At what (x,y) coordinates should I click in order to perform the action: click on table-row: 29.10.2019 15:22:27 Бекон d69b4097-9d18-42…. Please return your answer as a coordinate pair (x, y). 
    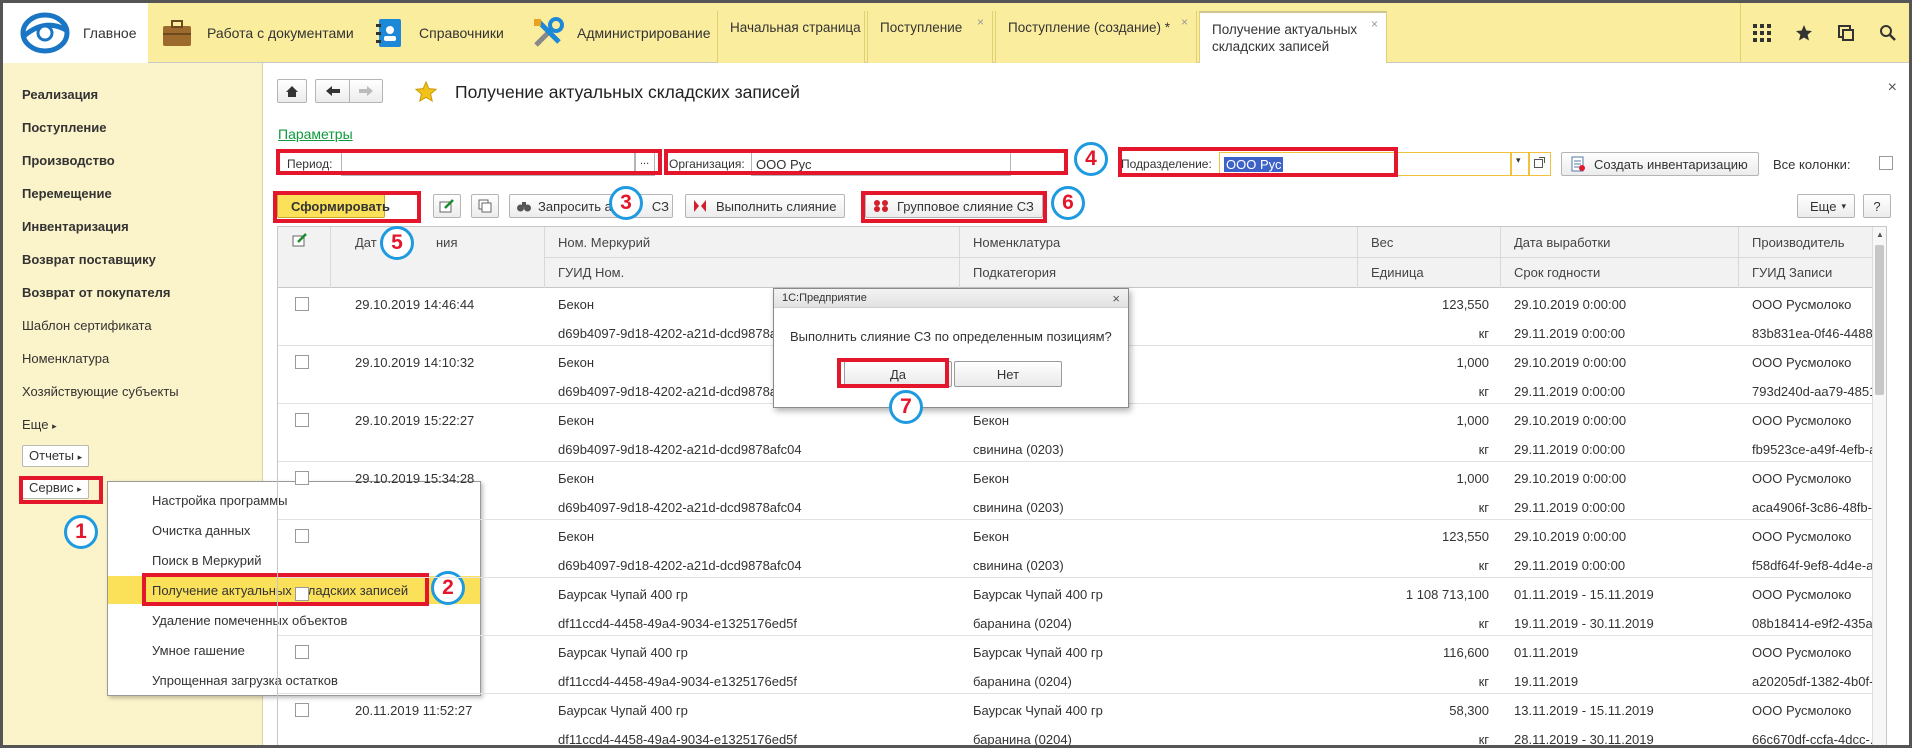
    Looking at the image, I should click on (1082, 433).